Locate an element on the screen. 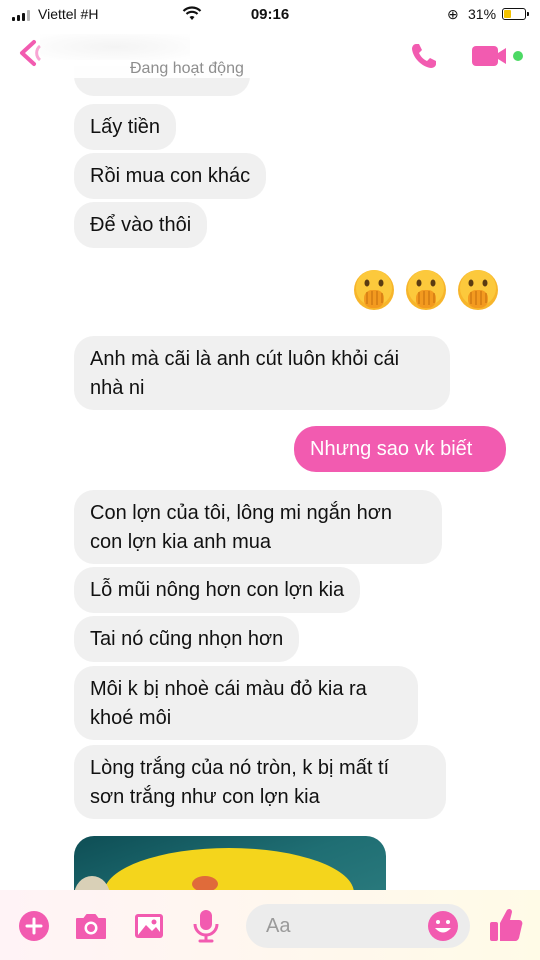  emoji-icon is located at coordinates (443, 926).